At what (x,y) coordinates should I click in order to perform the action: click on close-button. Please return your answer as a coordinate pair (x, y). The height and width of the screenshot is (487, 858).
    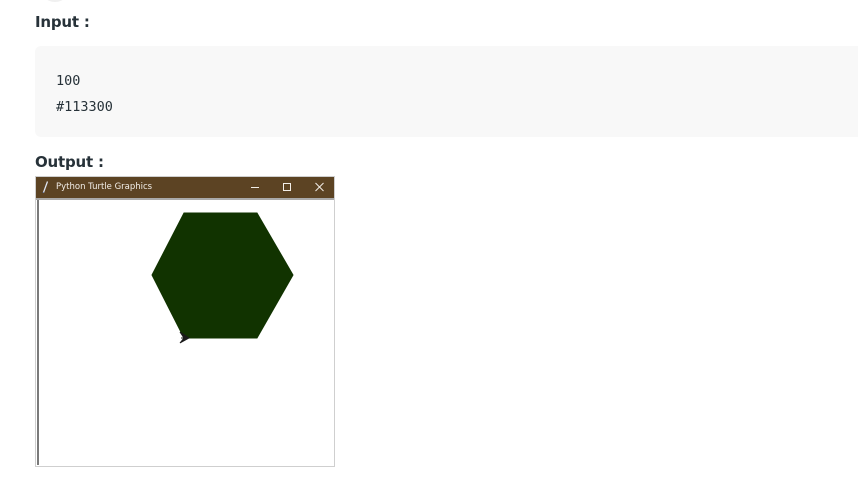
    Looking at the image, I should click on (320, 187).